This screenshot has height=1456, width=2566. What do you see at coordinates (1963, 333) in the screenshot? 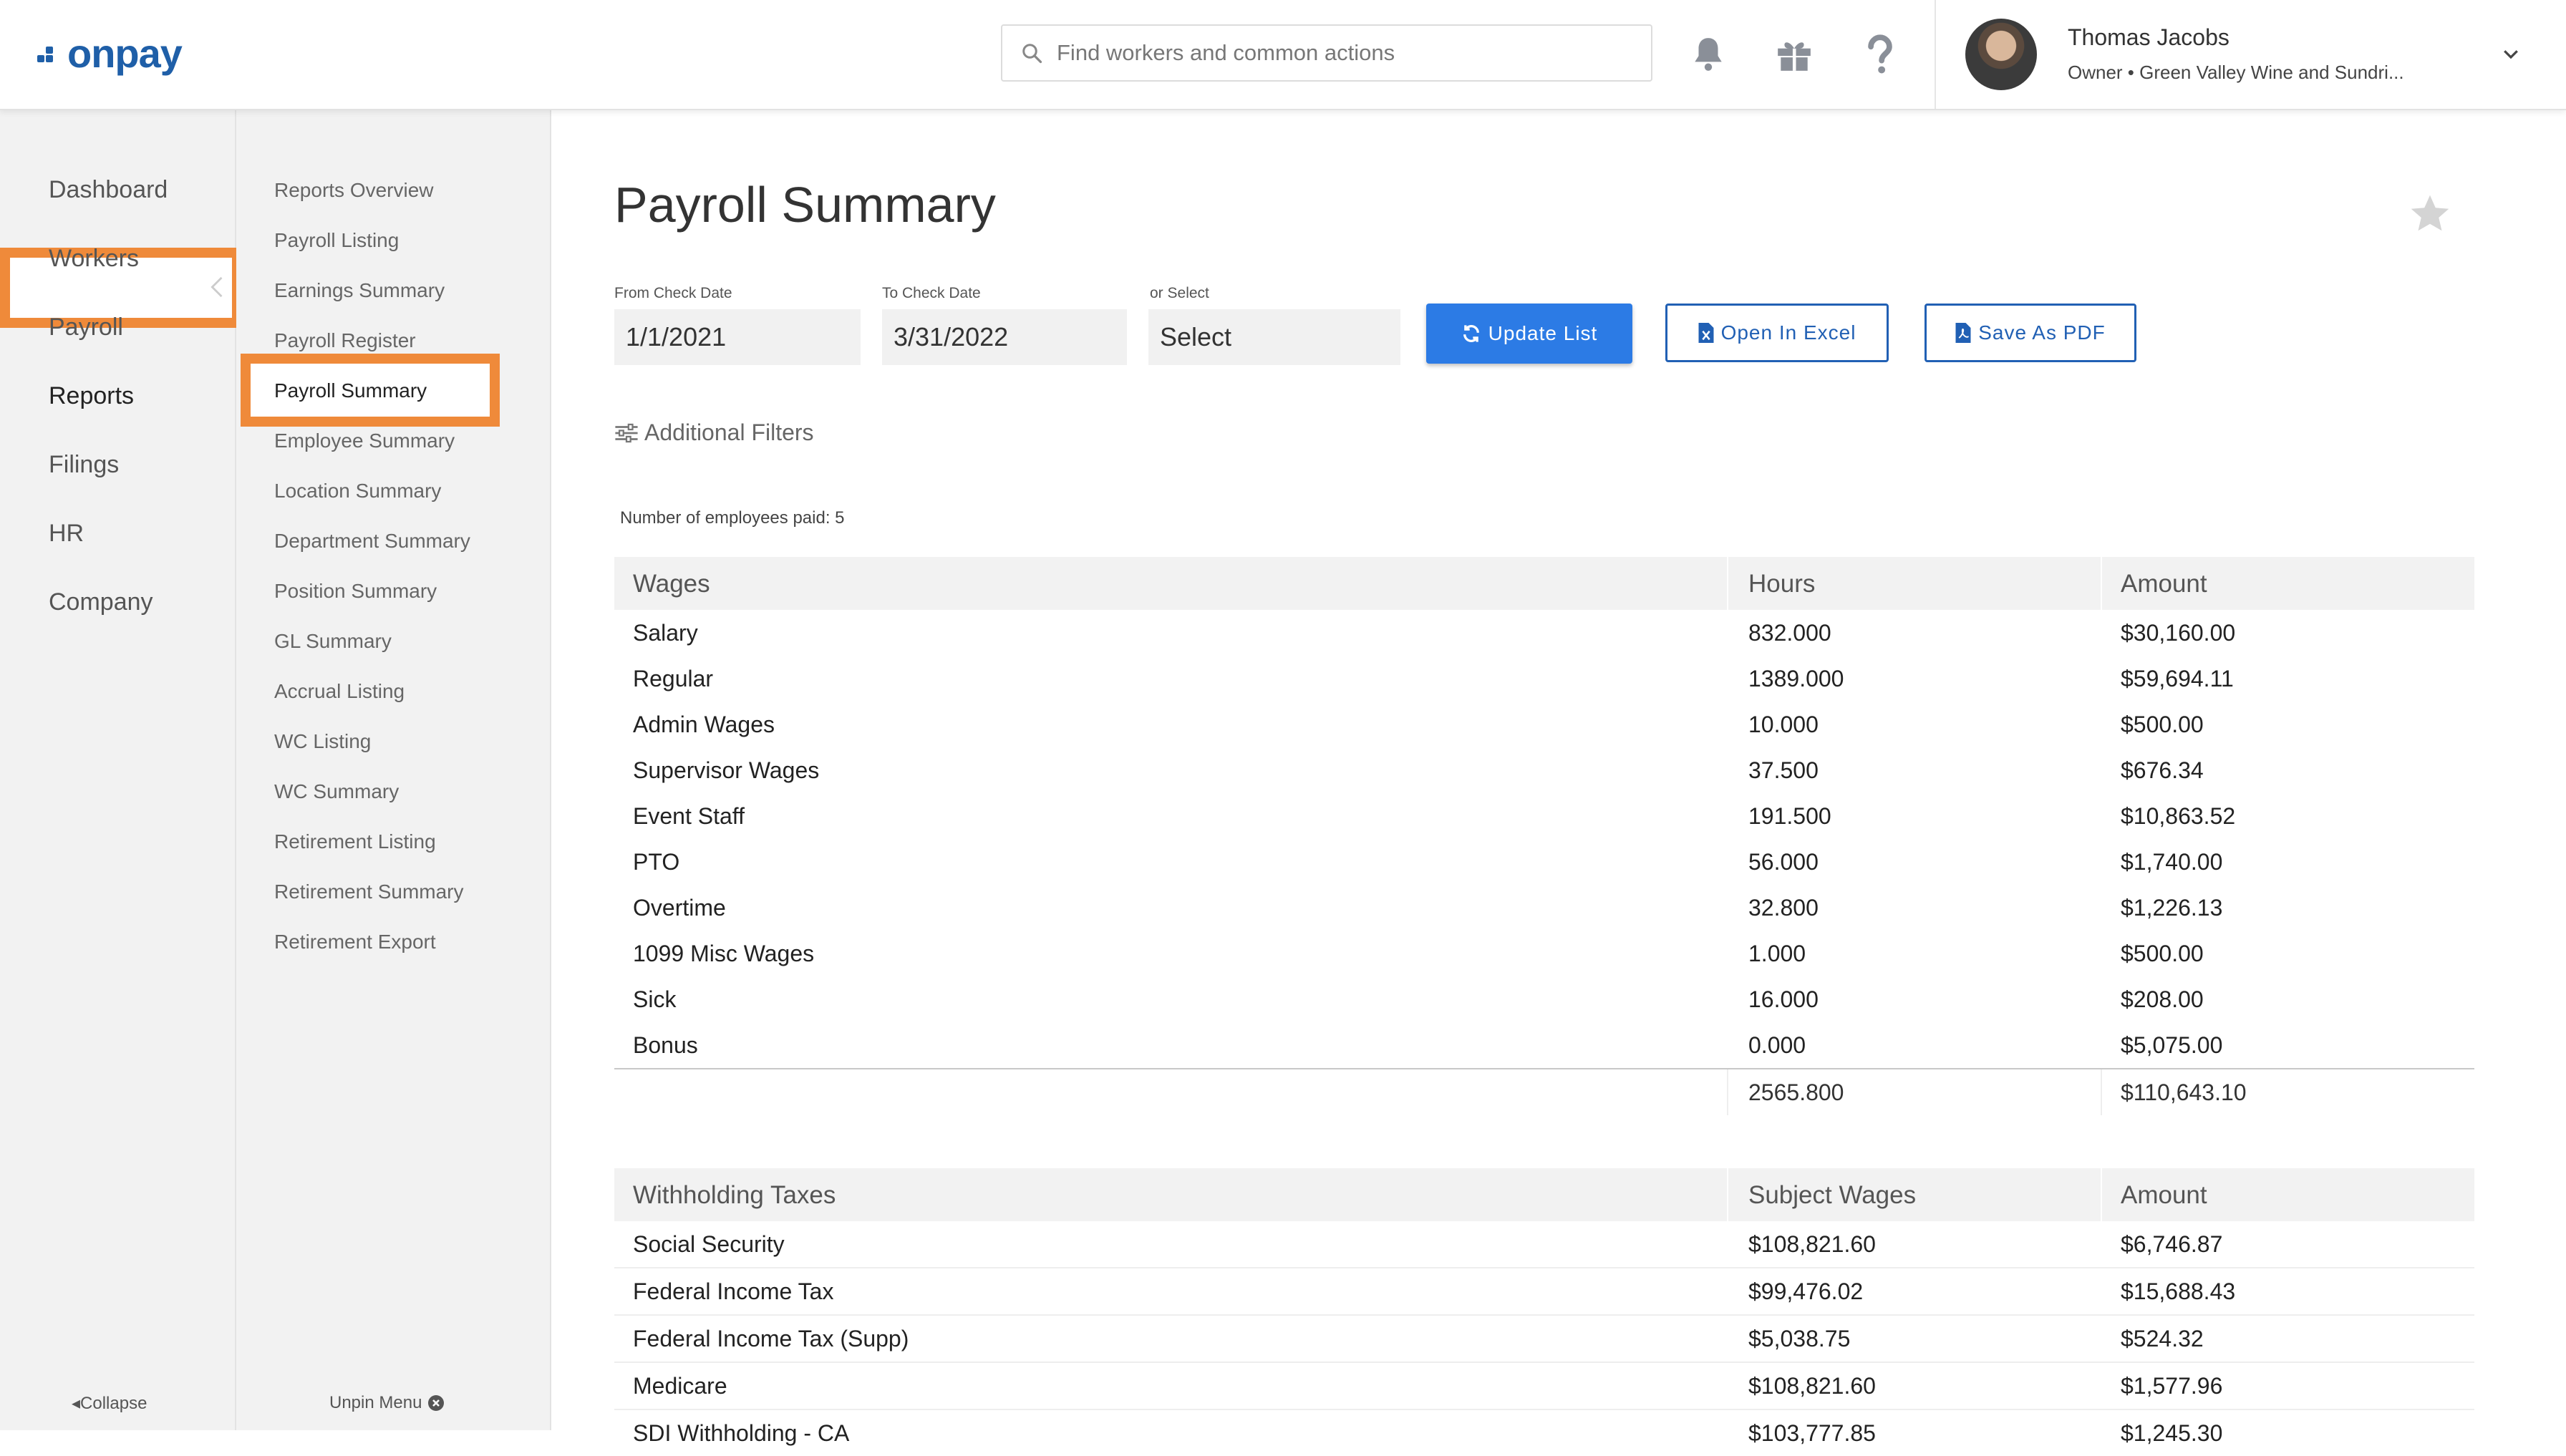
I see `pdf-file-icon` at bounding box center [1963, 333].